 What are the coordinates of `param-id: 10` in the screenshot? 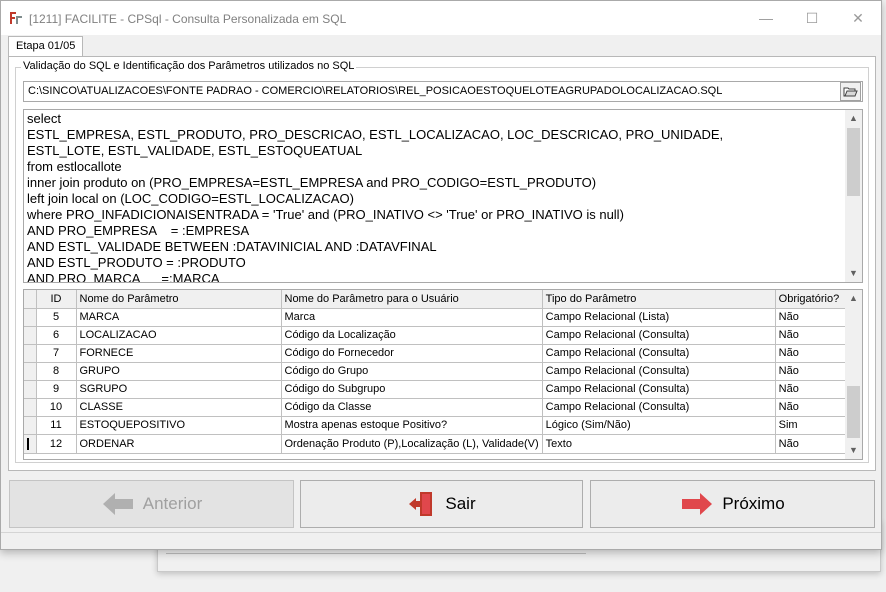 It's located at (56, 407).